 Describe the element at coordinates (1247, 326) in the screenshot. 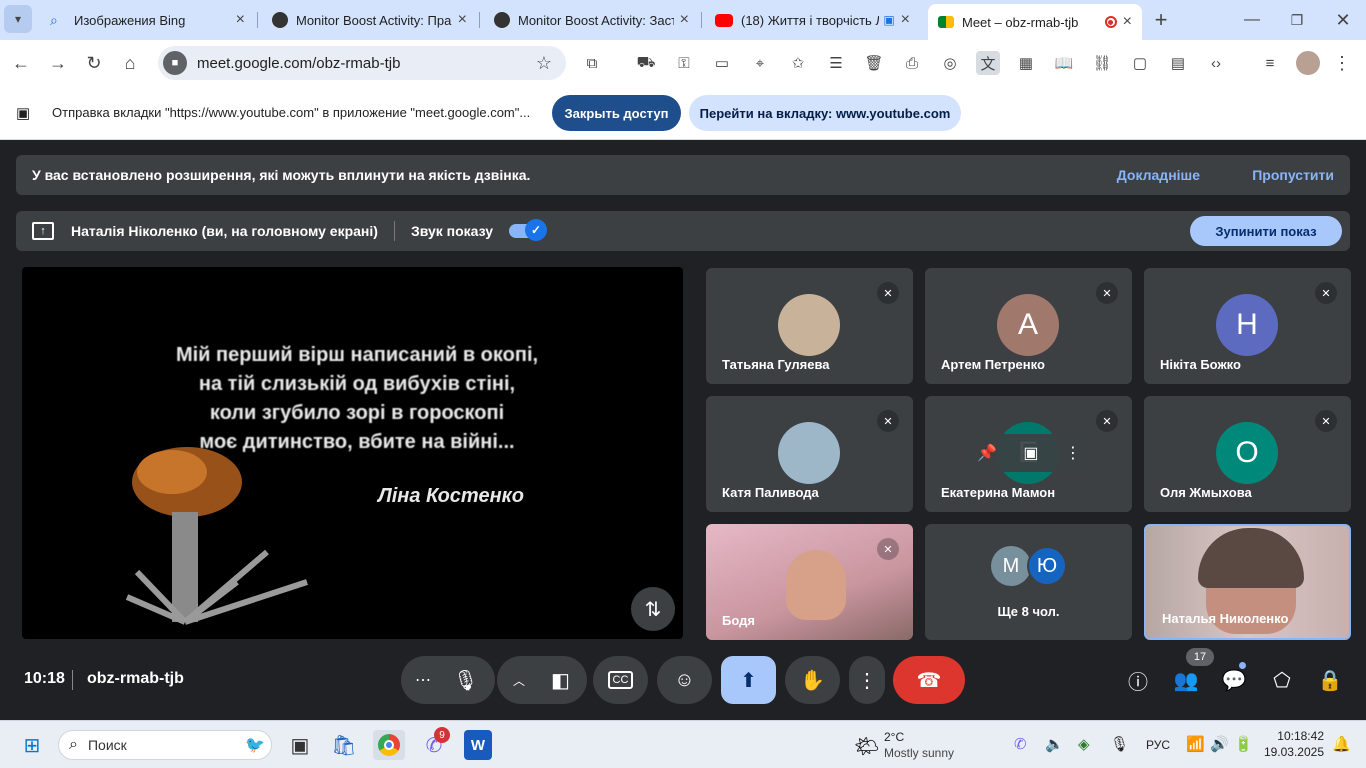

I see `participant-tile: Н ✕ Нікіта Божко` at that location.